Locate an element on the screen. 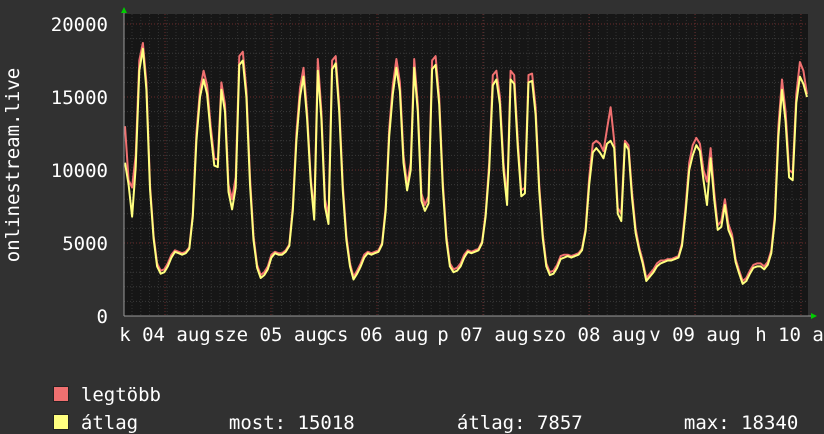 The width and height of the screenshot is (824, 434). stat-max: max: 18340 is located at coordinates (729, 412).